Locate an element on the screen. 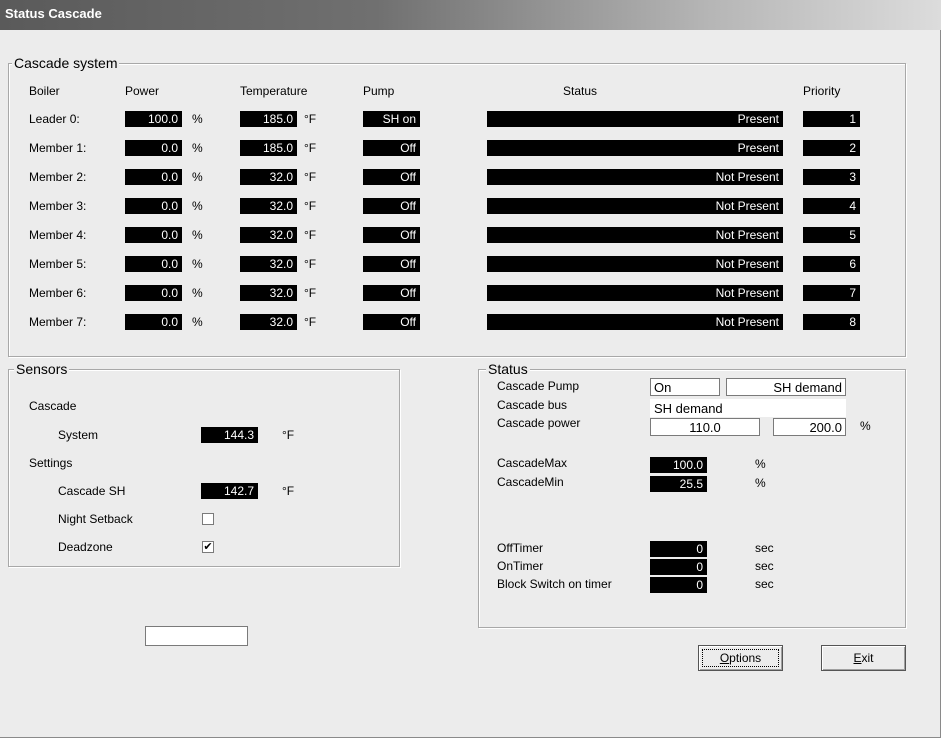 This screenshot has width=941, height=738. header-pump: Pump is located at coordinates (379, 91).